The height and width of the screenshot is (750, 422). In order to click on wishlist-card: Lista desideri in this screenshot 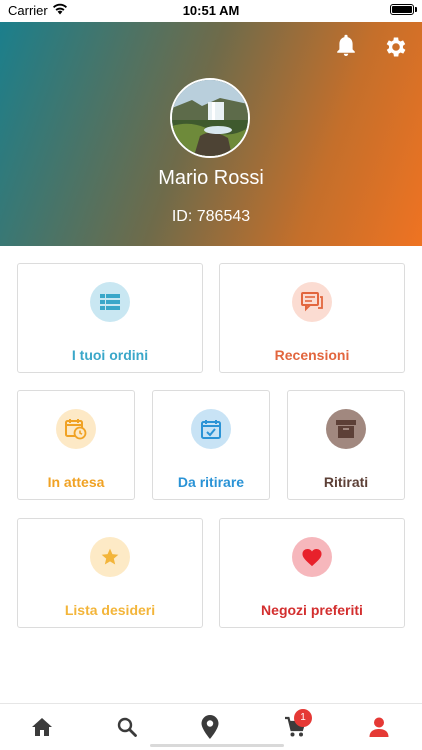, I will do `click(110, 573)`.